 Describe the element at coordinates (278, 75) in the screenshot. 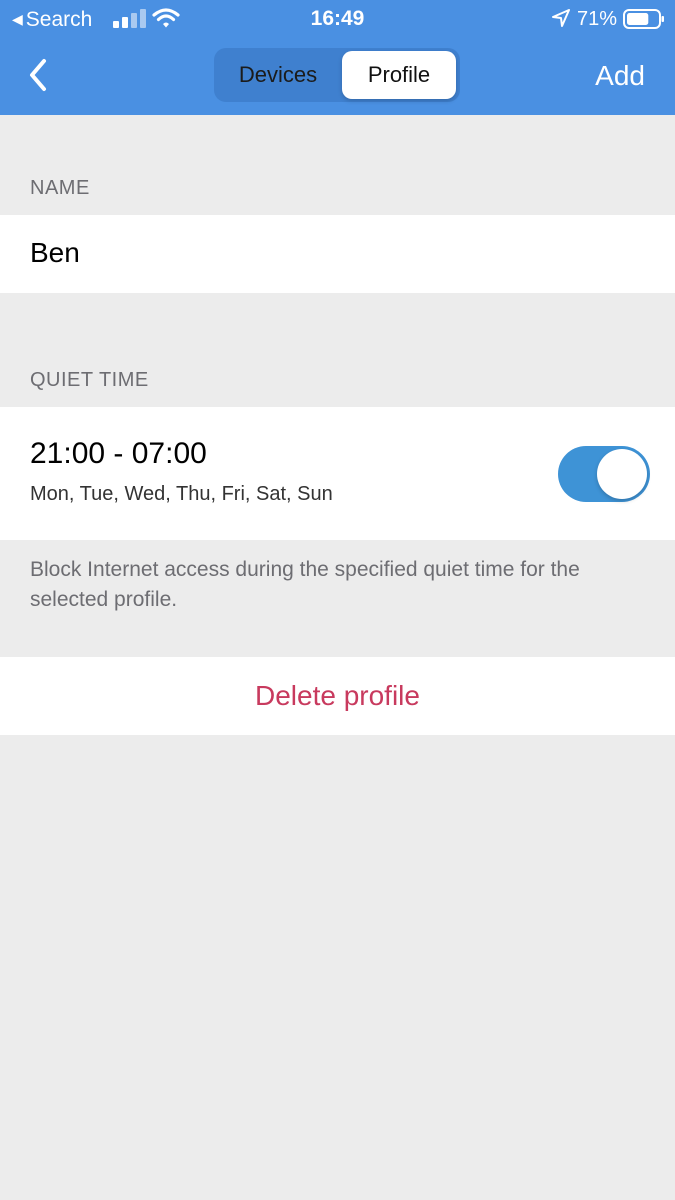

I see `tab-devices: Devices` at that location.